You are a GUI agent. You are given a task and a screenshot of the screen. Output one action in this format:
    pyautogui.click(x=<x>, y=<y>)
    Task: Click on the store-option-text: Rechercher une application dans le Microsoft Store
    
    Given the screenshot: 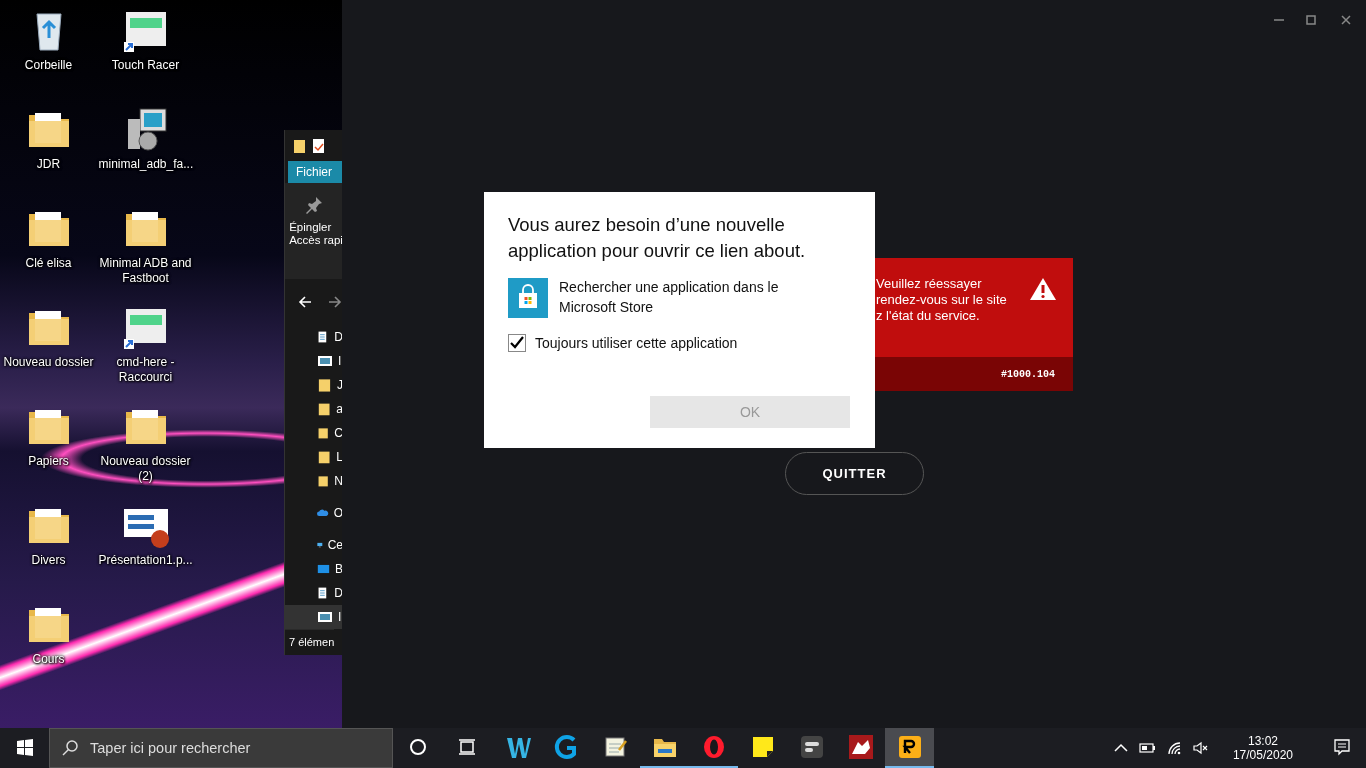 What is the action you would take?
    pyautogui.click(x=689, y=297)
    